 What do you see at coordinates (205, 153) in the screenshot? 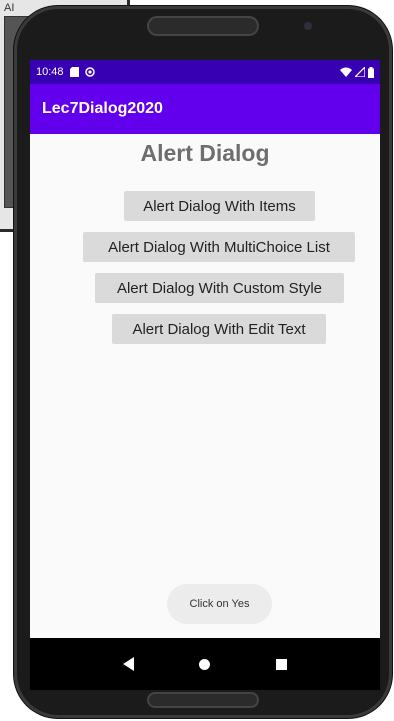
I see `page-title: Alert Dialog` at bounding box center [205, 153].